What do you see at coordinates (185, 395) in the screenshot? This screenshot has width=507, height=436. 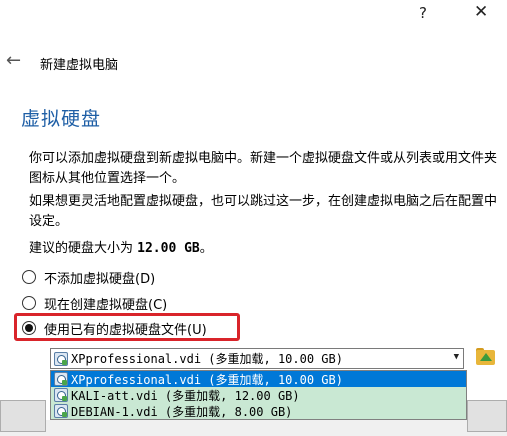 I see `dropdown-item-label: KALI-att.vdi (多重加载, 12.00 GB)` at bounding box center [185, 395].